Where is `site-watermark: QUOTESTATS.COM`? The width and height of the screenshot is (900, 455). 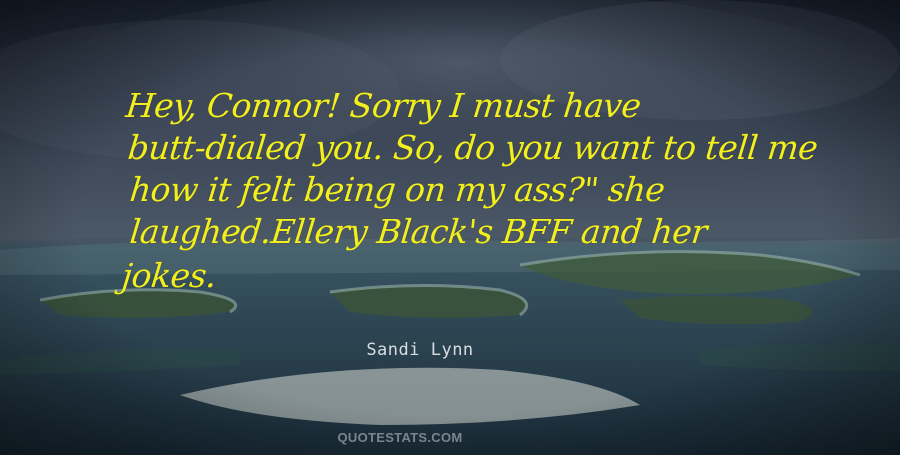 site-watermark: QUOTESTATS.COM is located at coordinates (400, 437).